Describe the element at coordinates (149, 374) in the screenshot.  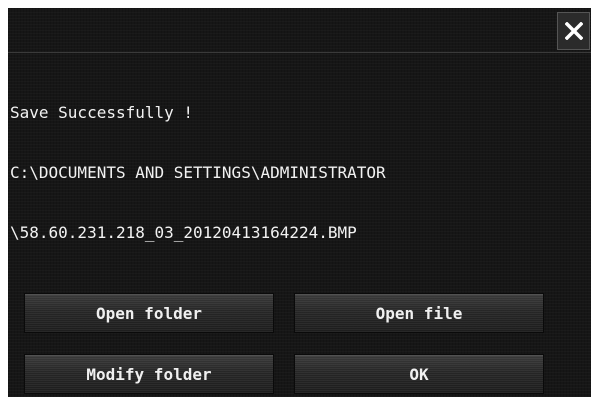
I see `modify-folder-button: Modify folder` at that location.